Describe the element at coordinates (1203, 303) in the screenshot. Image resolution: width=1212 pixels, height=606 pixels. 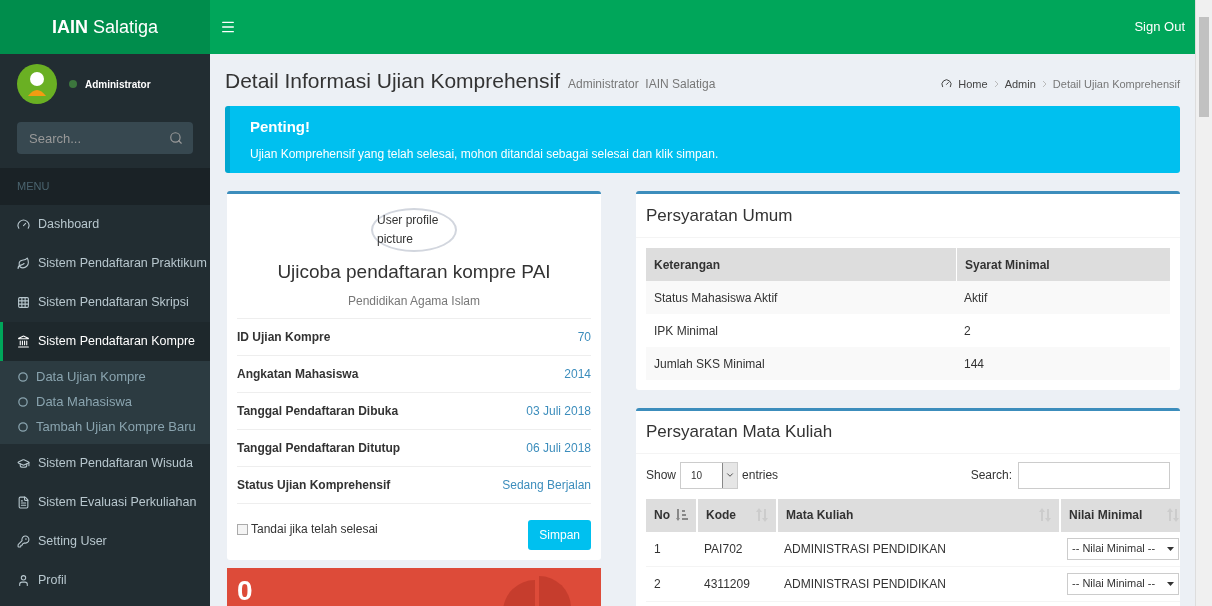
I see `scrollbar` at that location.